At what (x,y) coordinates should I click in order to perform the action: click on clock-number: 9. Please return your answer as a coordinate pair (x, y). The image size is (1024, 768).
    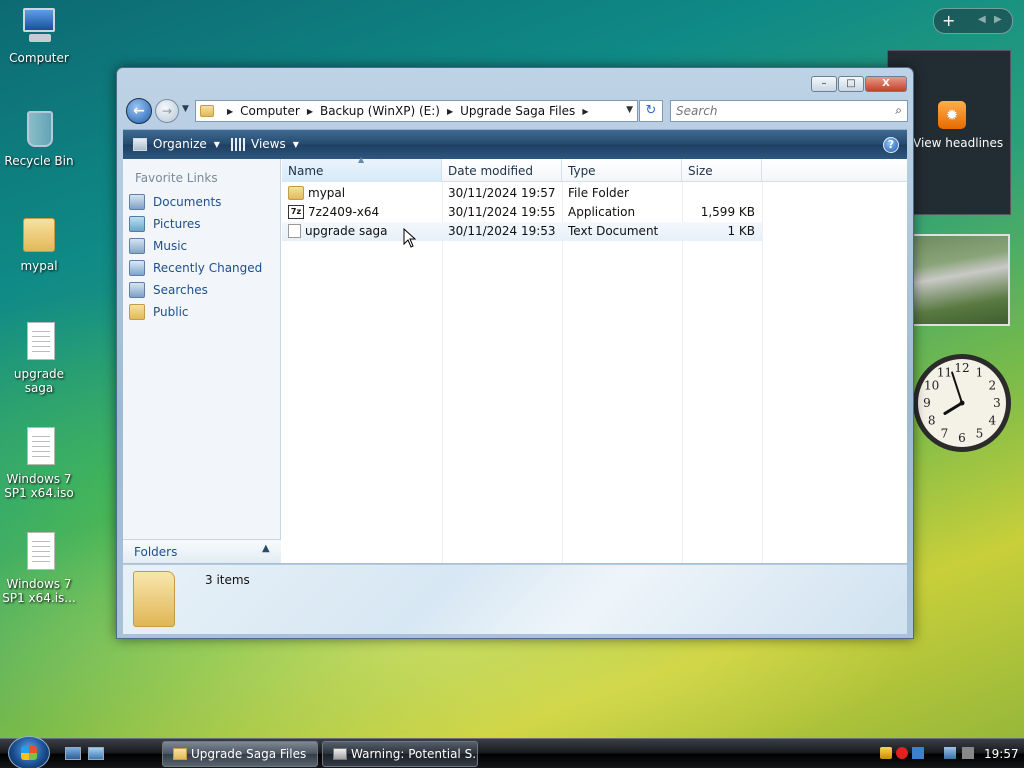
    Looking at the image, I should click on (927, 403).